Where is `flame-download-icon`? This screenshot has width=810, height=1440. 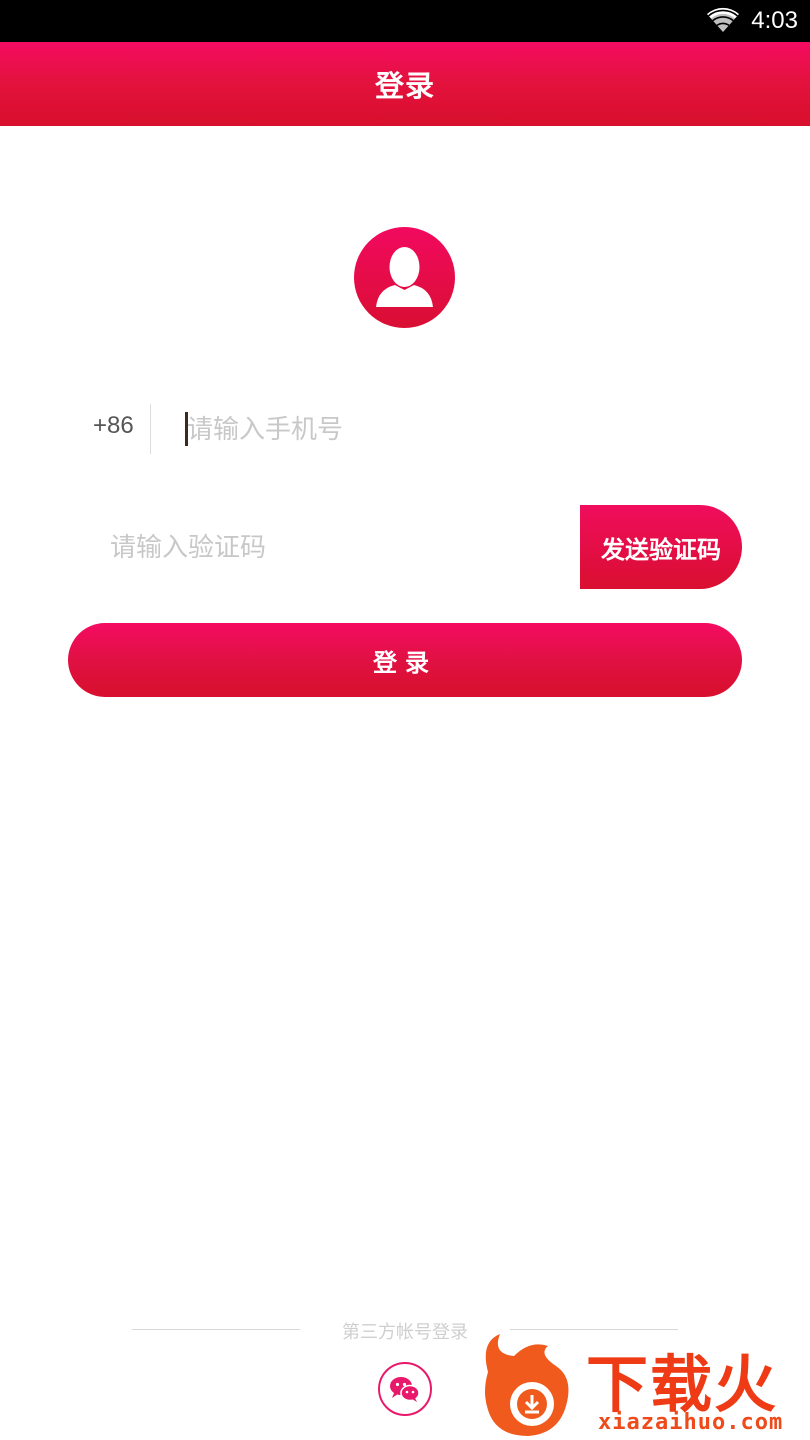 flame-download-icon is located at coordinates (527, 1385).